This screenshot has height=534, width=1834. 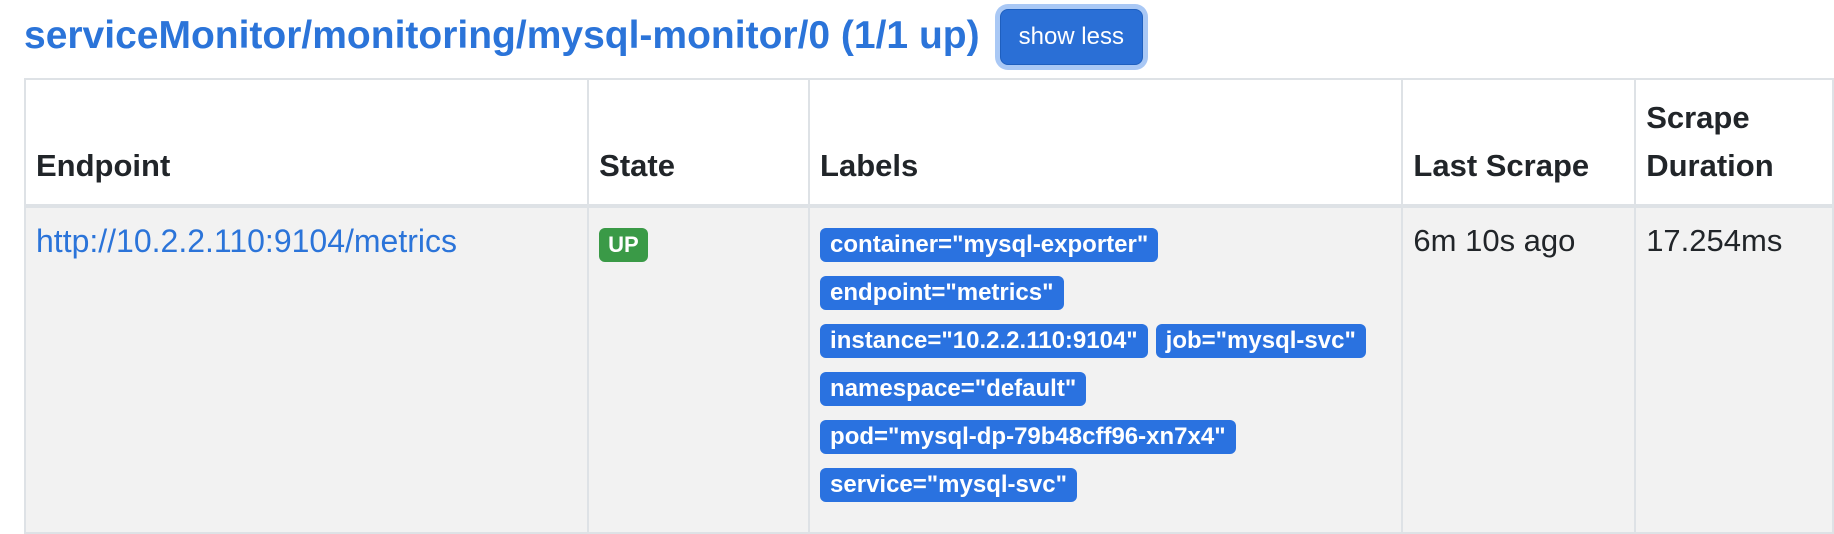 I want to click on scrape-duration-value: 17.254ms, so click(x=1714, y=240).